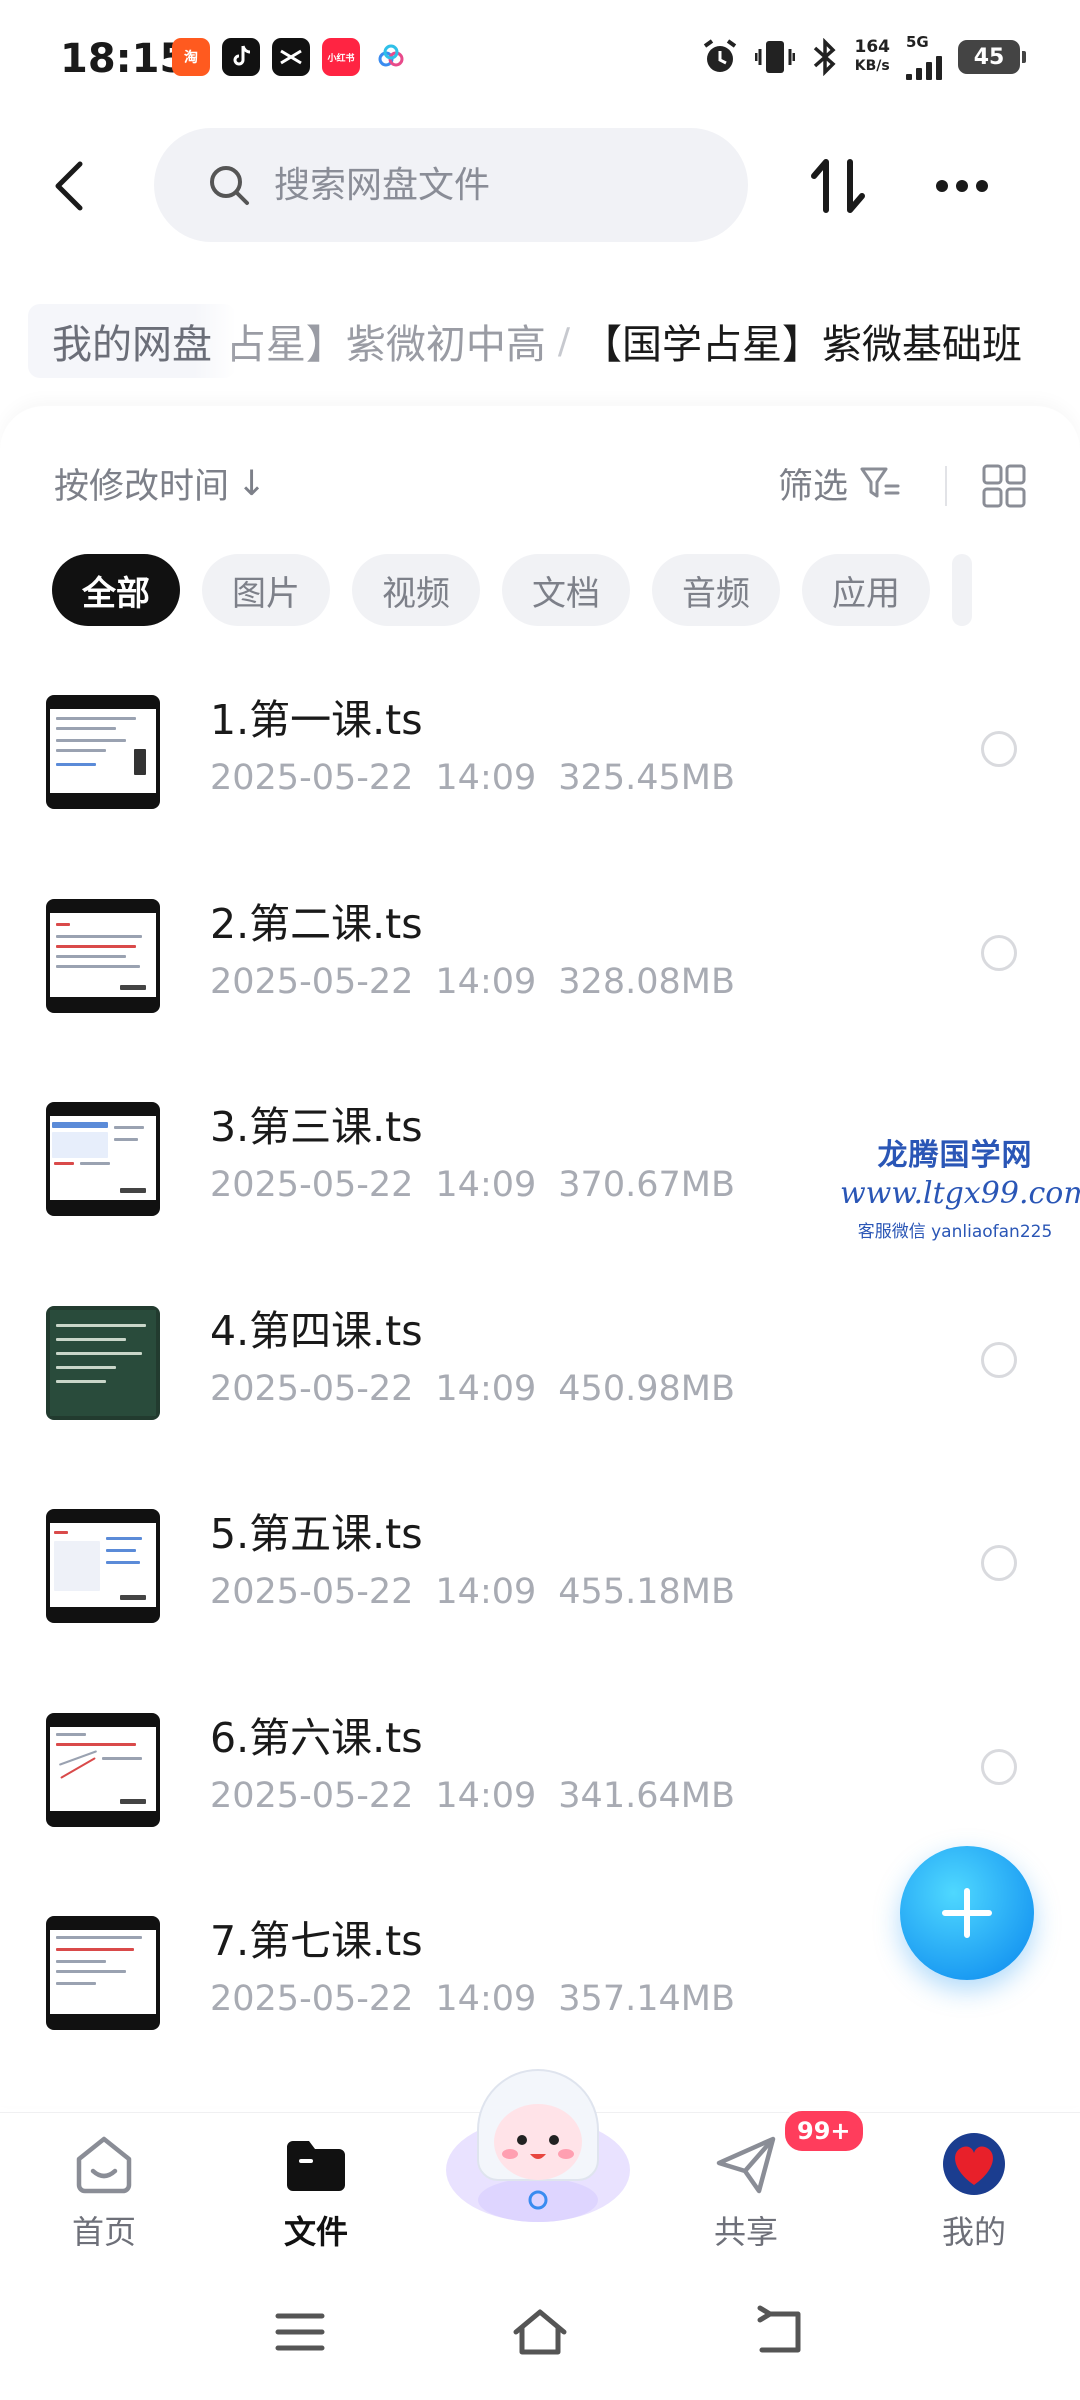 This screenshot has height=2400, width=1080. What do you see at coordinates (124, 59) in the screenshot?
I see `status-time: 18:15` at bounding box center [124, 59].